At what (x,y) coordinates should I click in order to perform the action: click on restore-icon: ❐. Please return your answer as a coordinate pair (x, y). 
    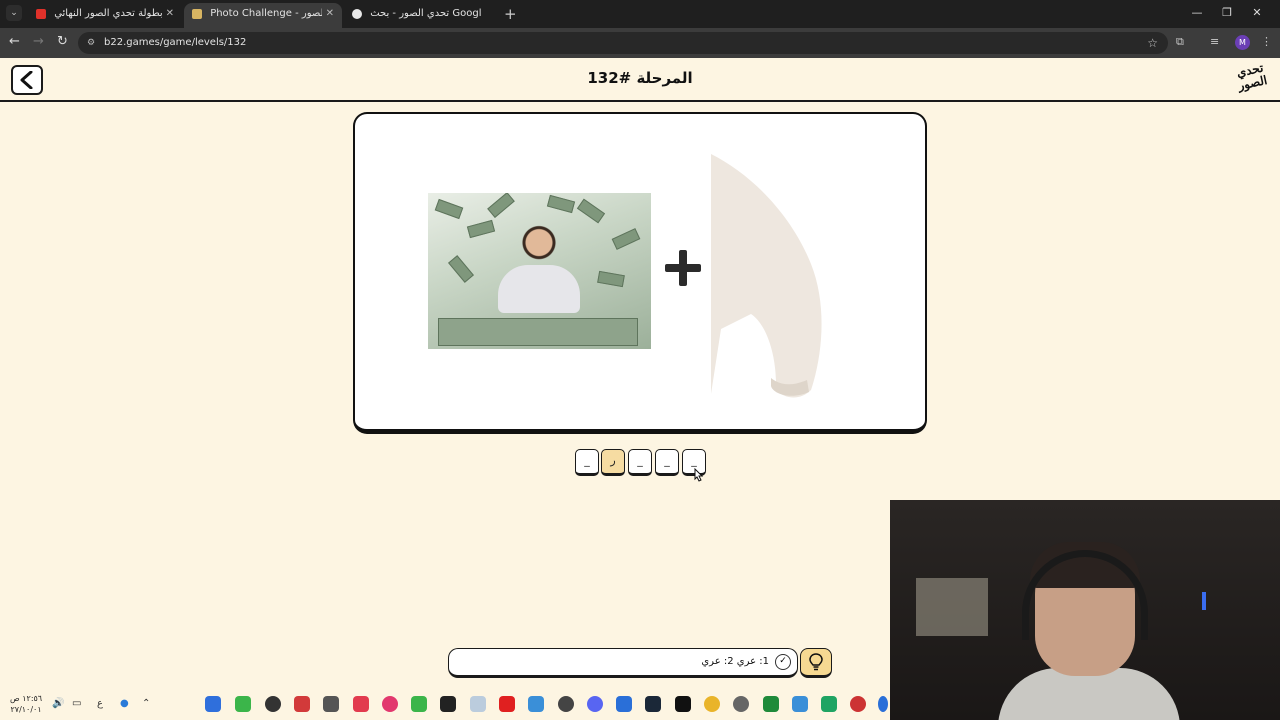
    Looking at the image, I should click on (1227, 12).